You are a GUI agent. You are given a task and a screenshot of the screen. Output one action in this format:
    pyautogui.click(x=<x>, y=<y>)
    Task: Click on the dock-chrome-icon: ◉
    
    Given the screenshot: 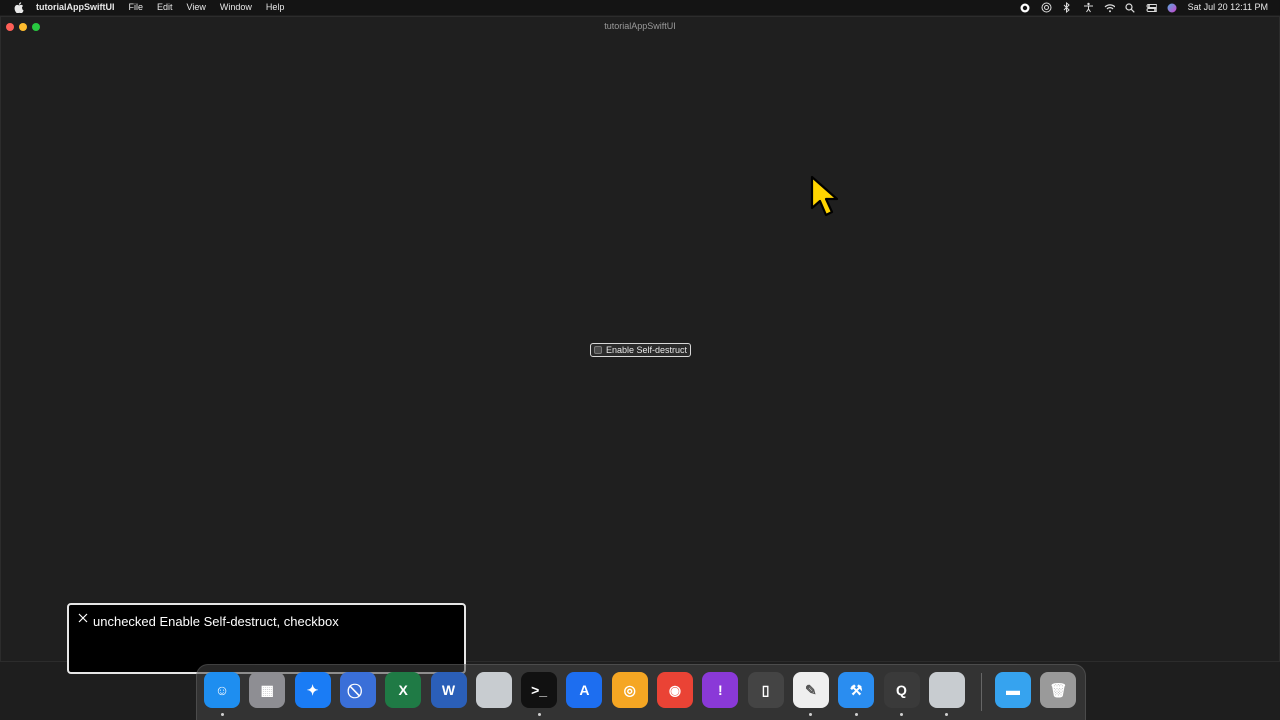 What is the action you would take?
    pyautogui.click(x=675, y=690)
    